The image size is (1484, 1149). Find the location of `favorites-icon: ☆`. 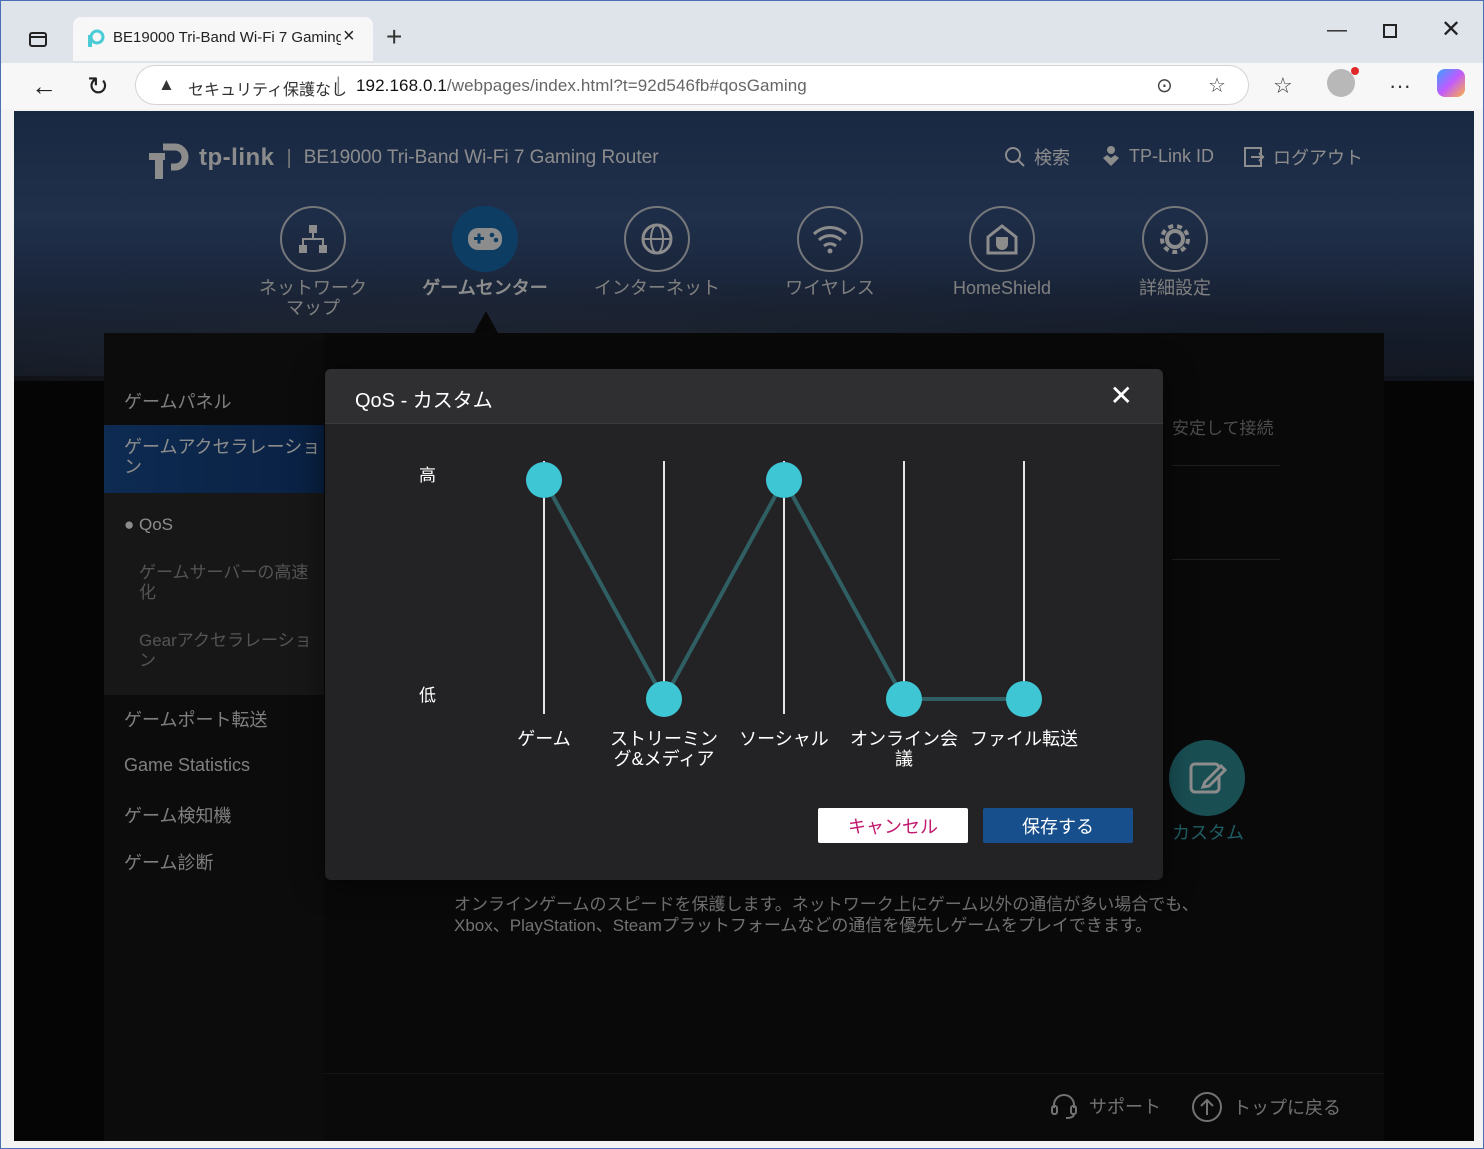

favorites-icon: ☆ is located at coordinates (1283, 86).